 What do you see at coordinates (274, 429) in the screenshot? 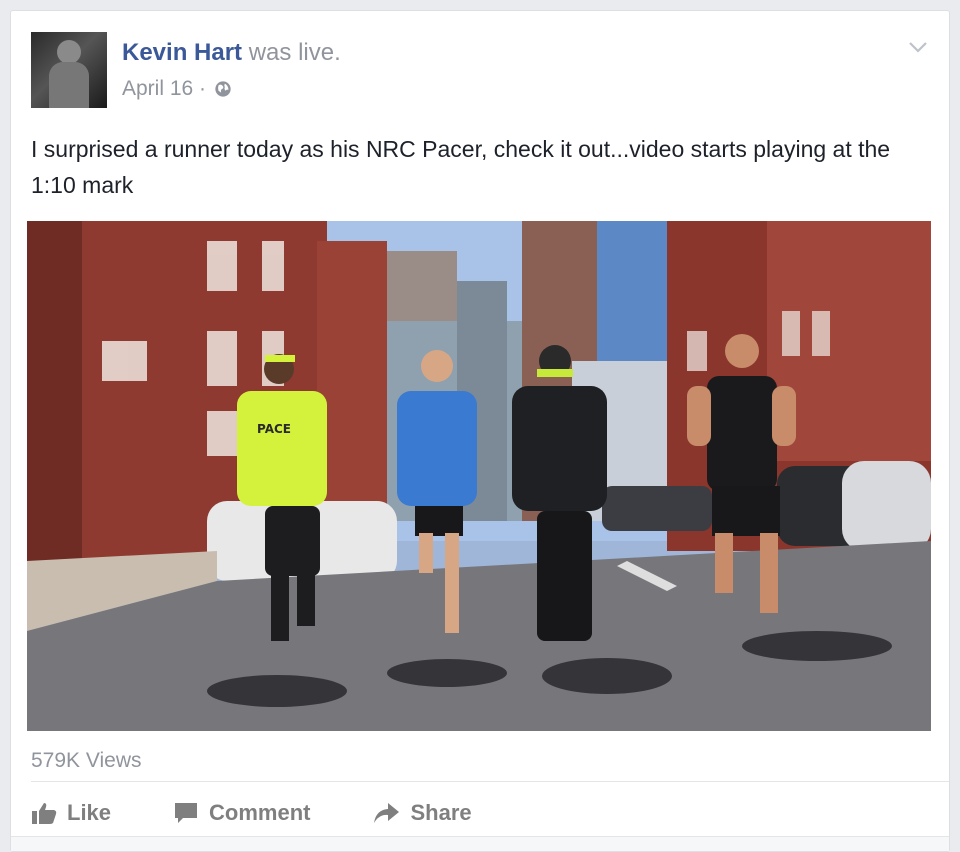
I see `shirt-text: PACE` at bounding box center [274, 429].